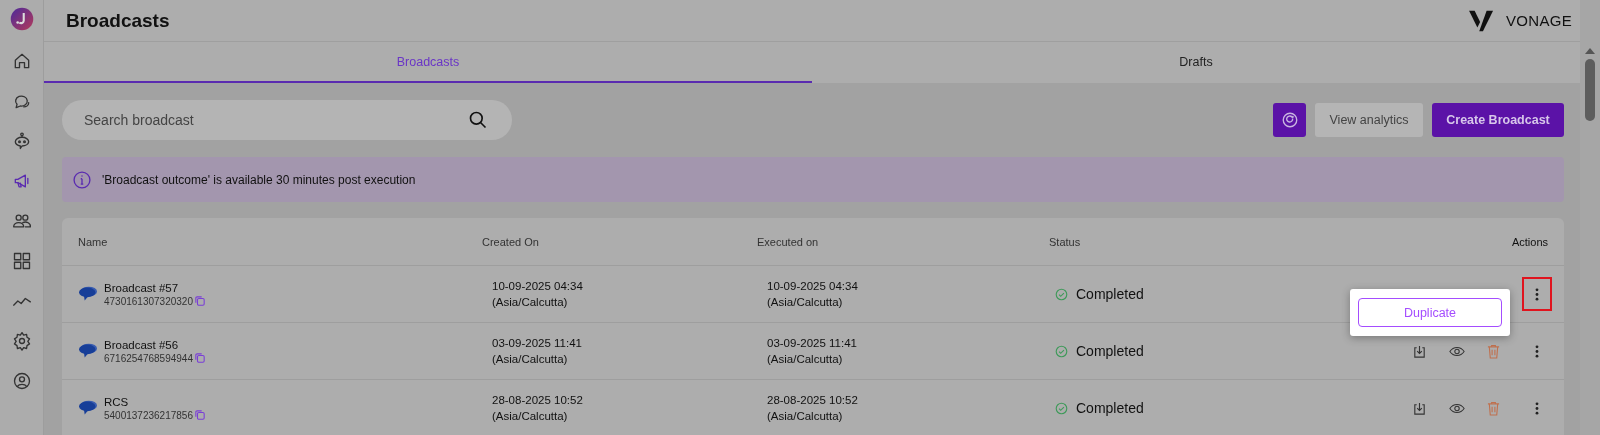  Describe the element at coordinates (788, 241) in the screenshot. I see `column-header: Executed on` at that location.